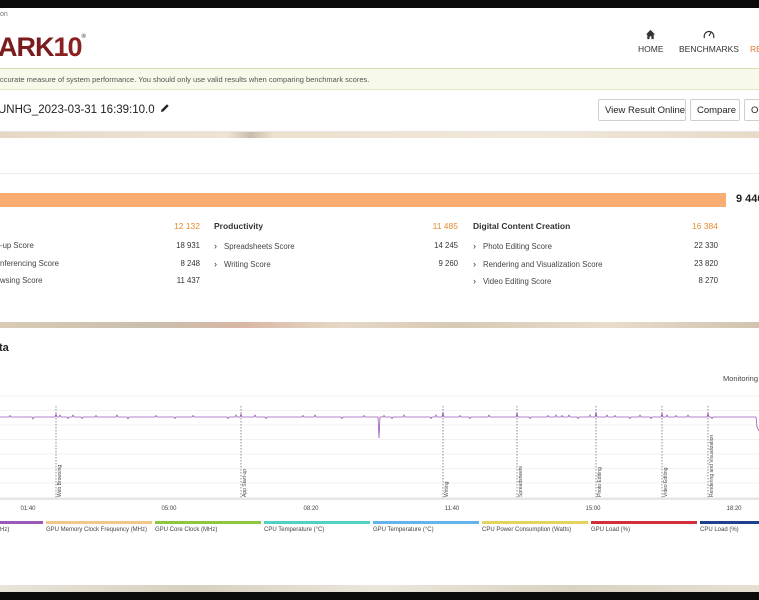  What do you see at coordinates (719, 530) in the screenshot?
I see `legend-label: CPU Load (%)` at bounding box center [719, 530].